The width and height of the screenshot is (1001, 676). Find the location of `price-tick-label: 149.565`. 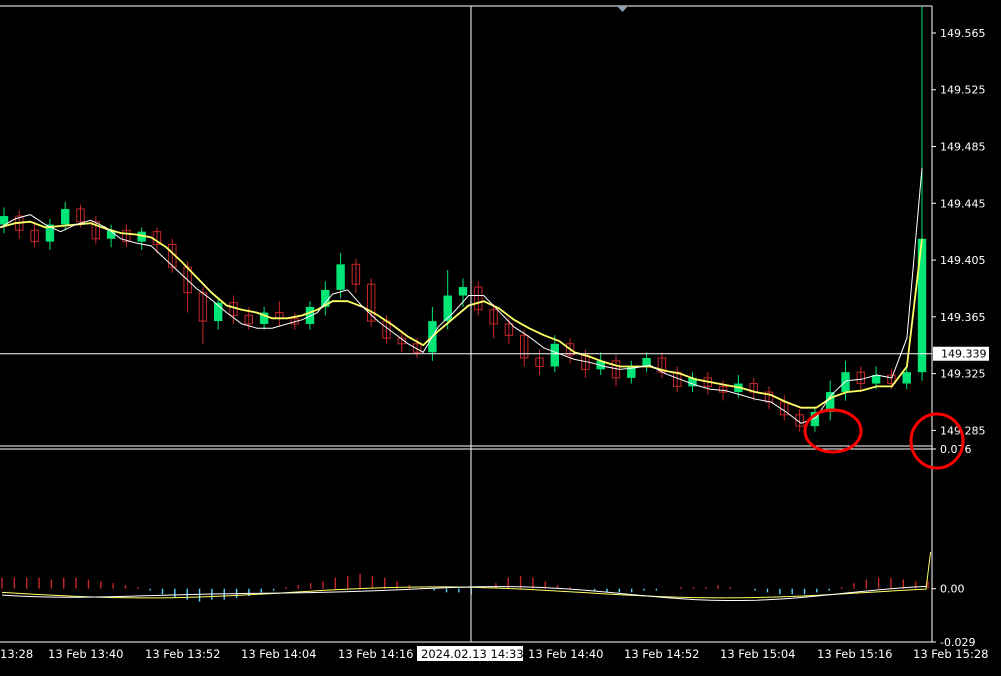

price-tick-label: 149.565 is located at coordinates (963, 33).